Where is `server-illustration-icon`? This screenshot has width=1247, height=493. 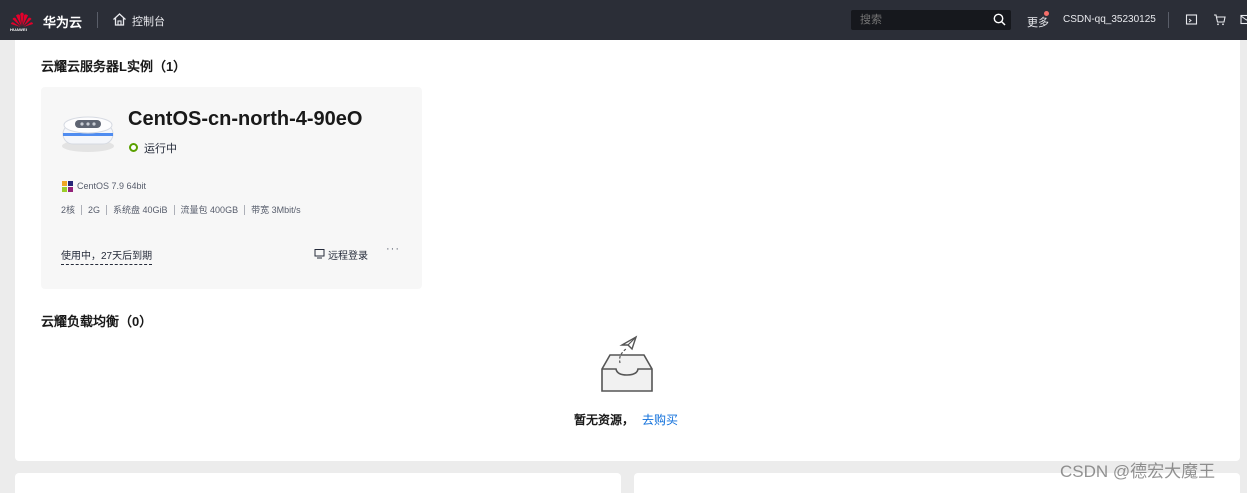
server-illustration-icon is located at coordinates (88, 134).